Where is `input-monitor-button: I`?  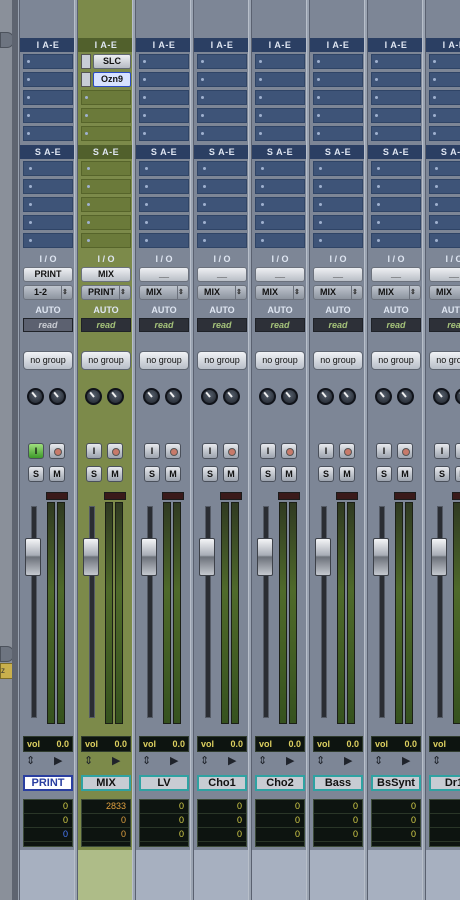 input-monitor-button: I is located at coordinates (384, 451).